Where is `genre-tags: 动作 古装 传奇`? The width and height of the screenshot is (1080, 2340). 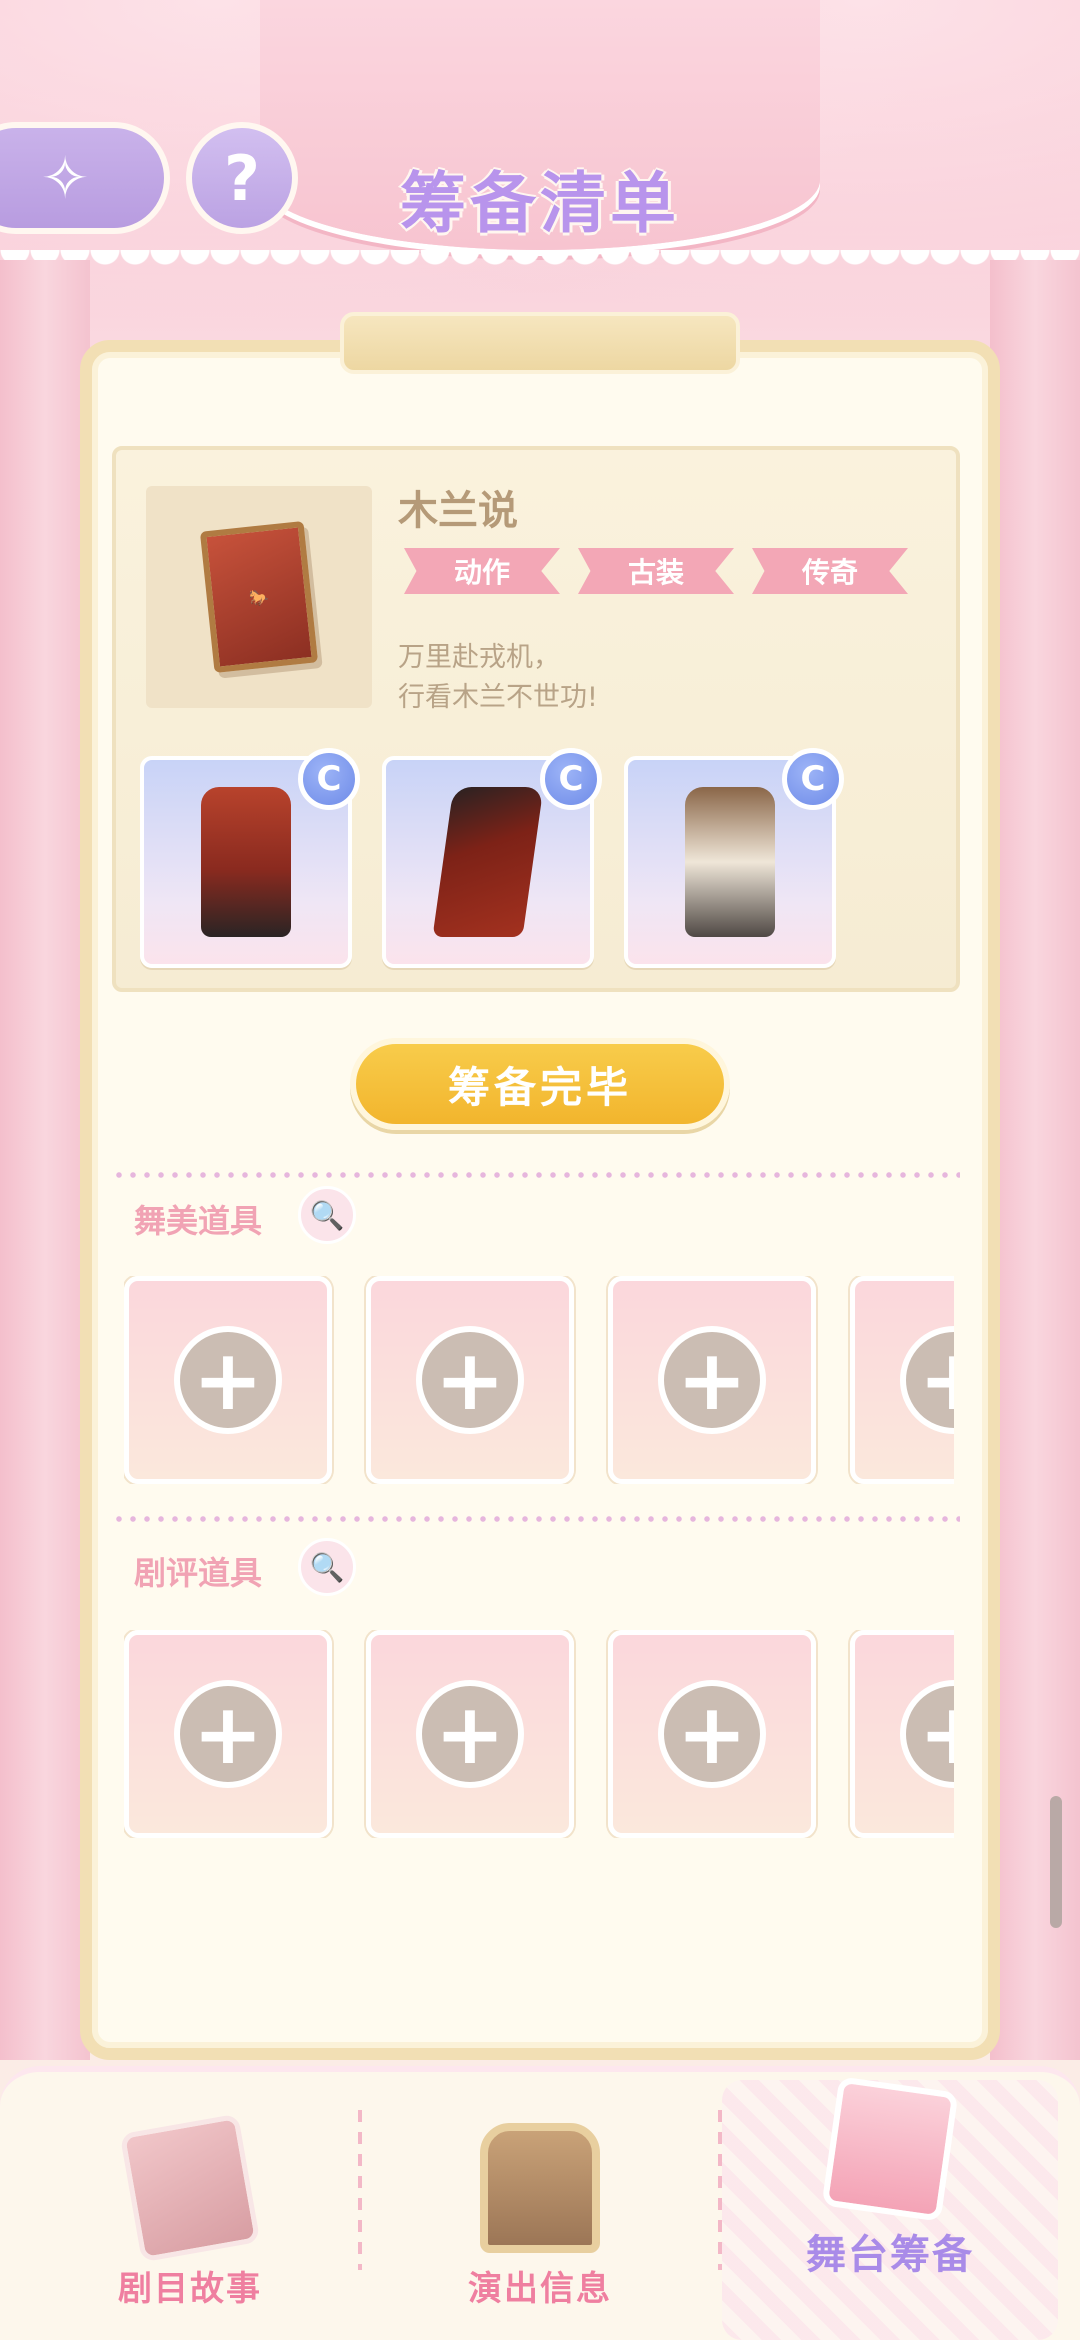 genre-tags: 动作 古装 传奇 is located at coordinates (656, 571).